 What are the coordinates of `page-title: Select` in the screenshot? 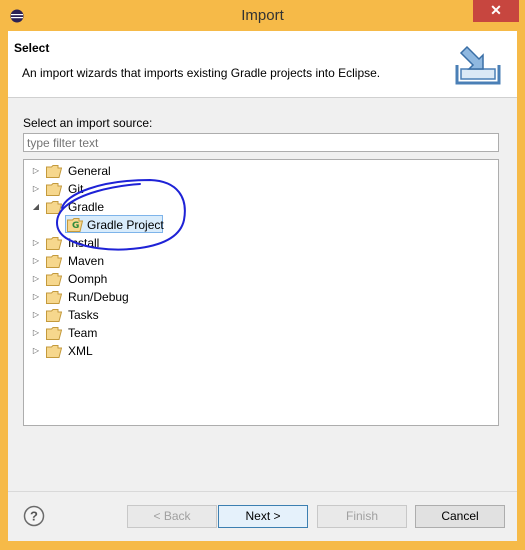 It's located at (32, 48).